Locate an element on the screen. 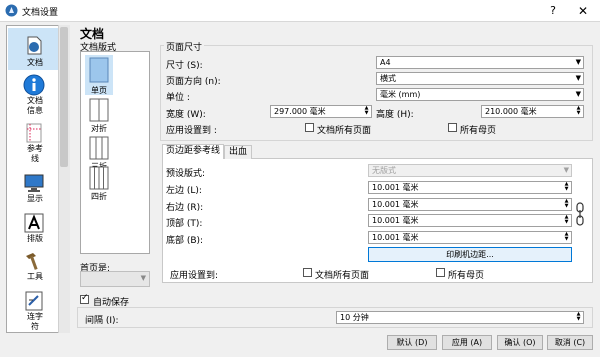  layout-label: 单页 is located at coordinates (99, 90).